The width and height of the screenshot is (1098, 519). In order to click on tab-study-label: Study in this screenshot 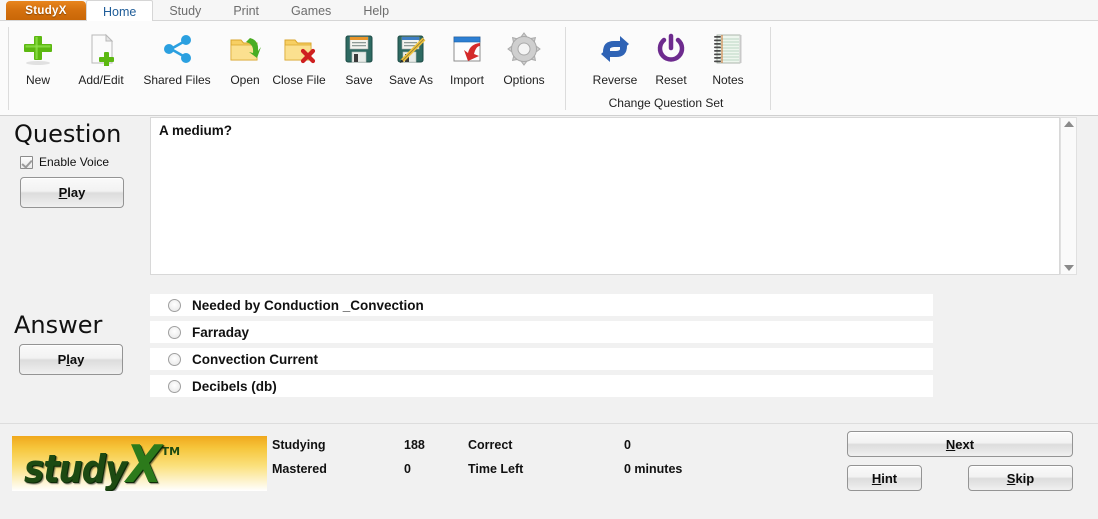, I will do `click(185, 10)`.